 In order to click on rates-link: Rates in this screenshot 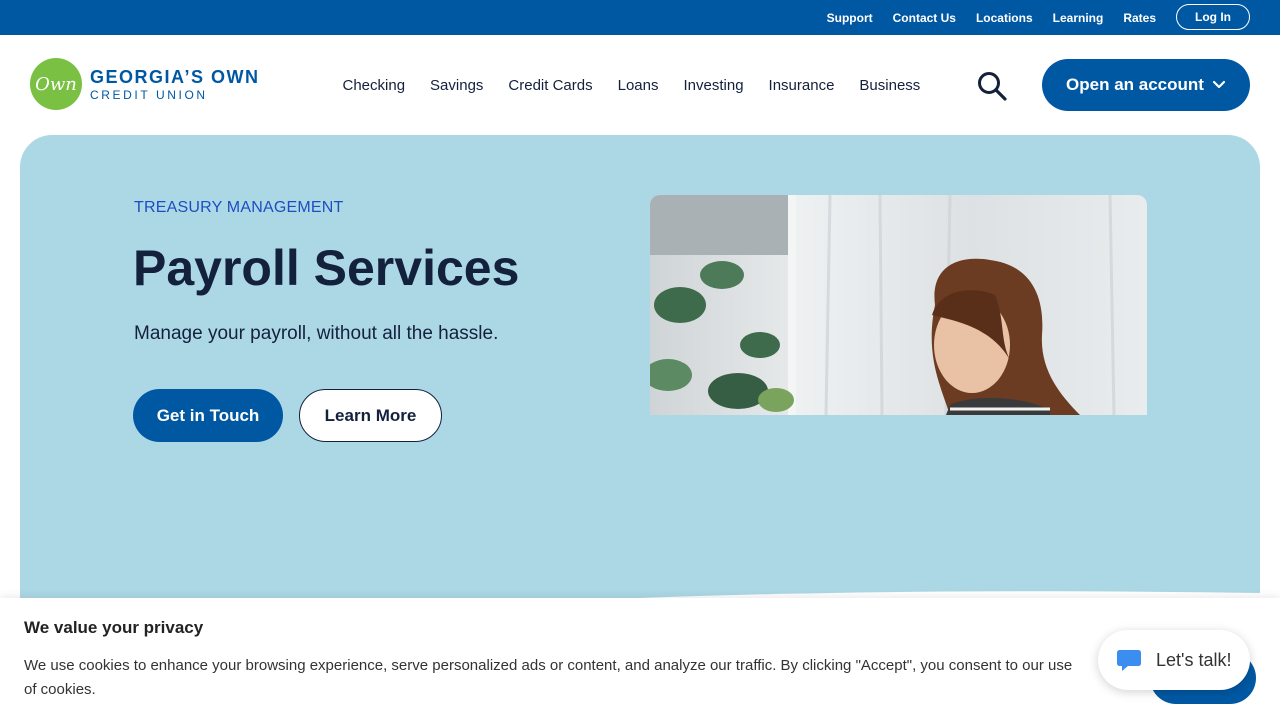, I will do `click(1139, 18)`.